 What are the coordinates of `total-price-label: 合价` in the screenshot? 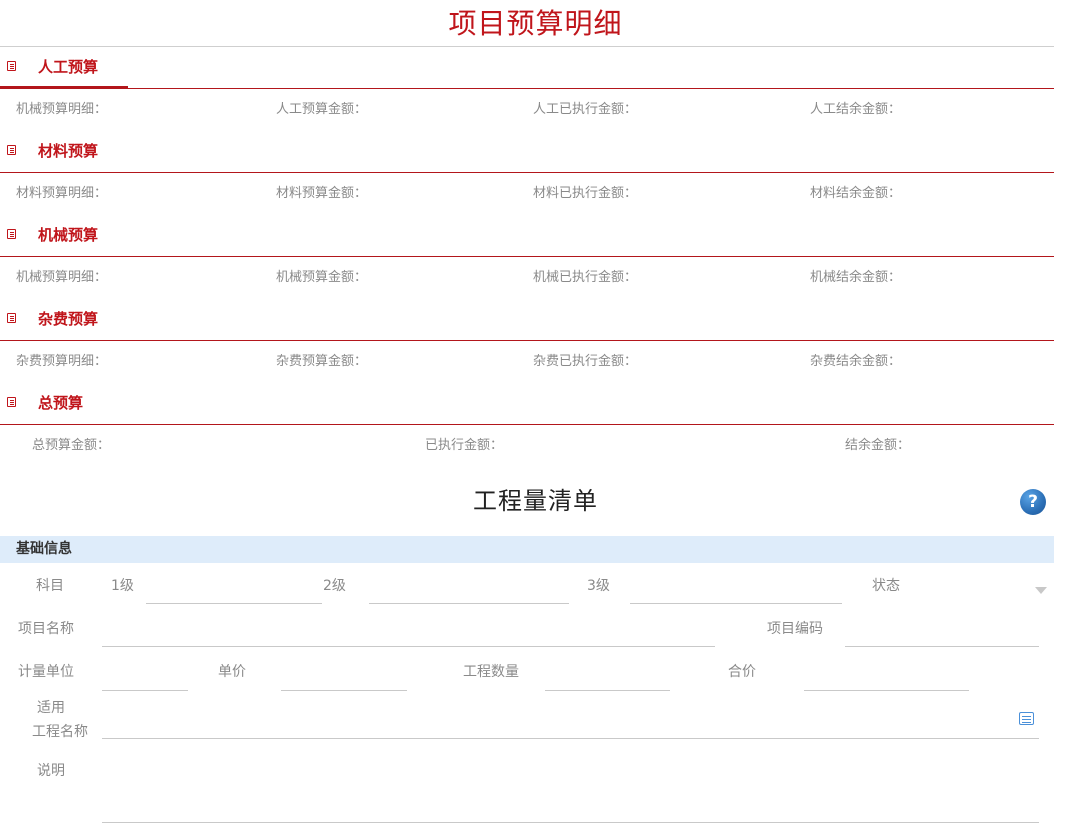 It's located at (742, 672).